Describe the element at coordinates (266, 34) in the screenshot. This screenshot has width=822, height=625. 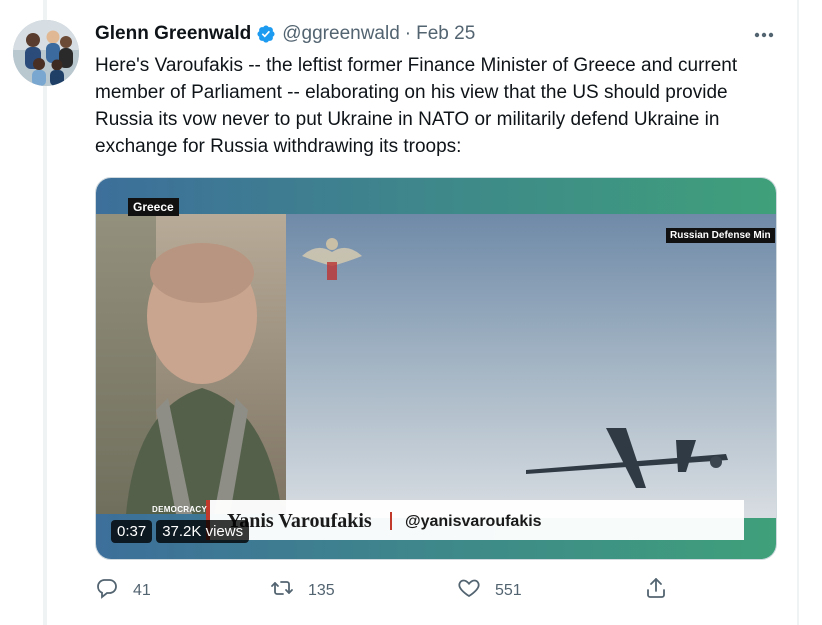
I see `verified-badge-icon` at that location.